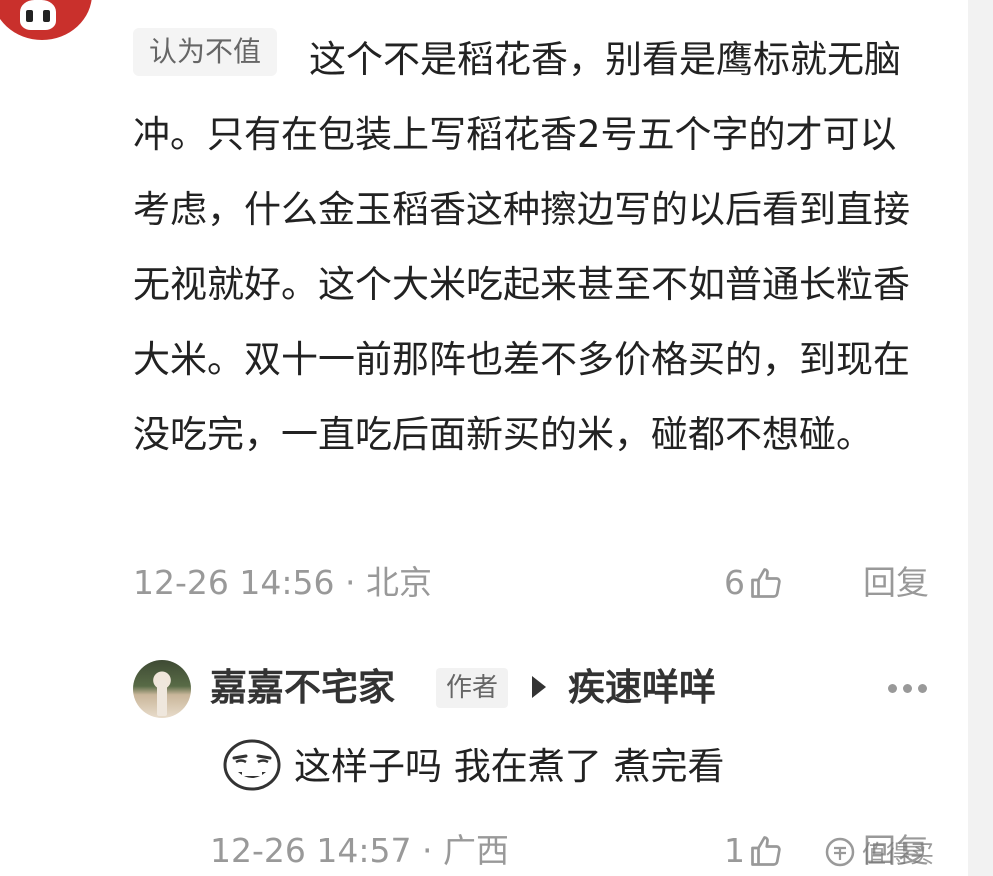 The height and width of the screenshot is (876, 993). I want to click on smirk-face-emoji-icon, so click(252, 765).